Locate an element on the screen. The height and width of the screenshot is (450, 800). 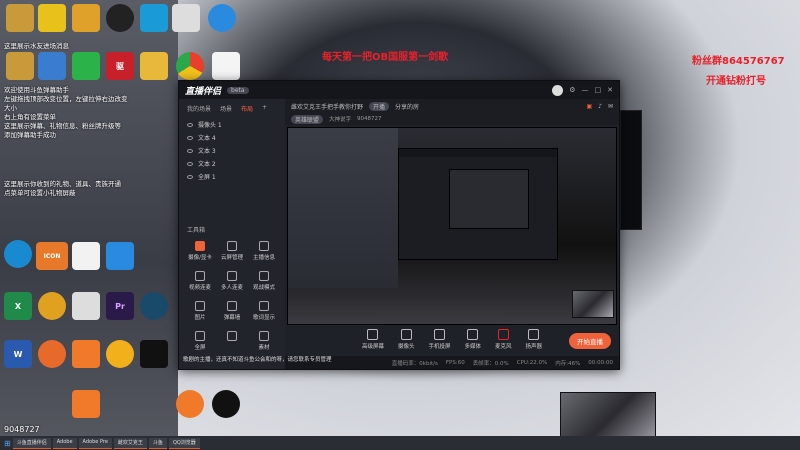
list-item: 文本 3 is located at coordinates (232, 150).